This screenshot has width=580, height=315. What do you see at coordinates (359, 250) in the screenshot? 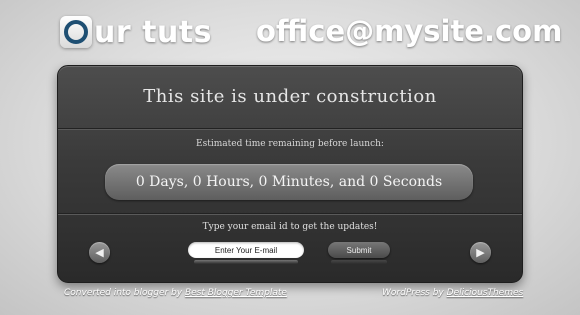
I see `submit-button: Submit` at bounding box center [359, 250].